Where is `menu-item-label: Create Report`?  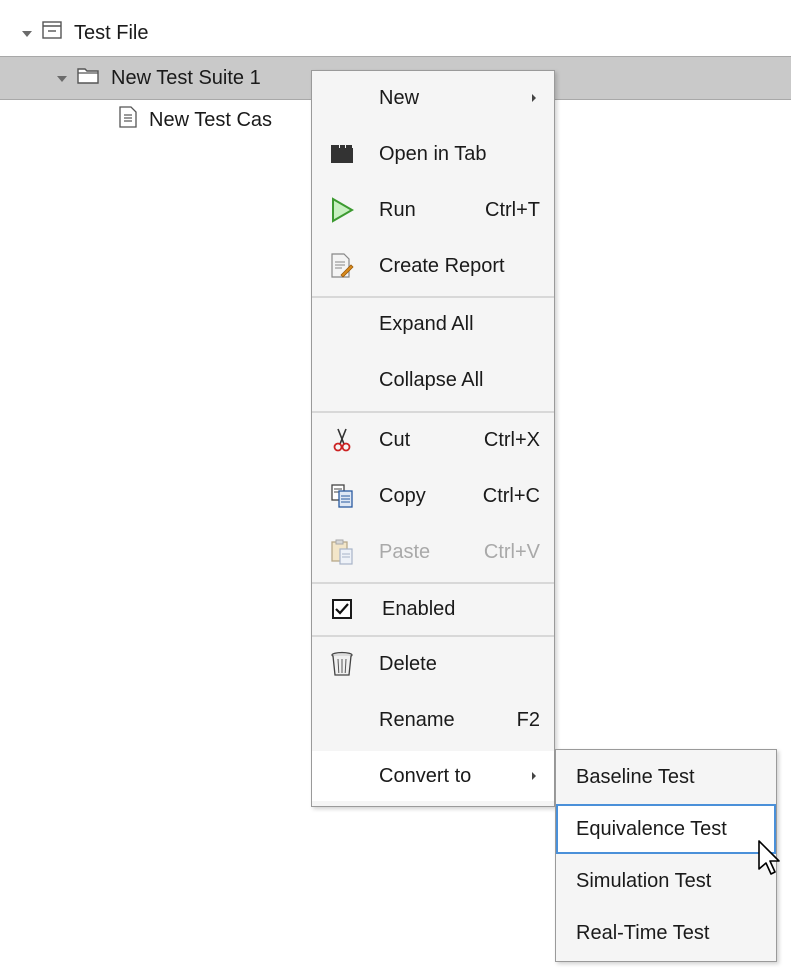 menu-item-label: Create Report is located at coordinates (442, 265).